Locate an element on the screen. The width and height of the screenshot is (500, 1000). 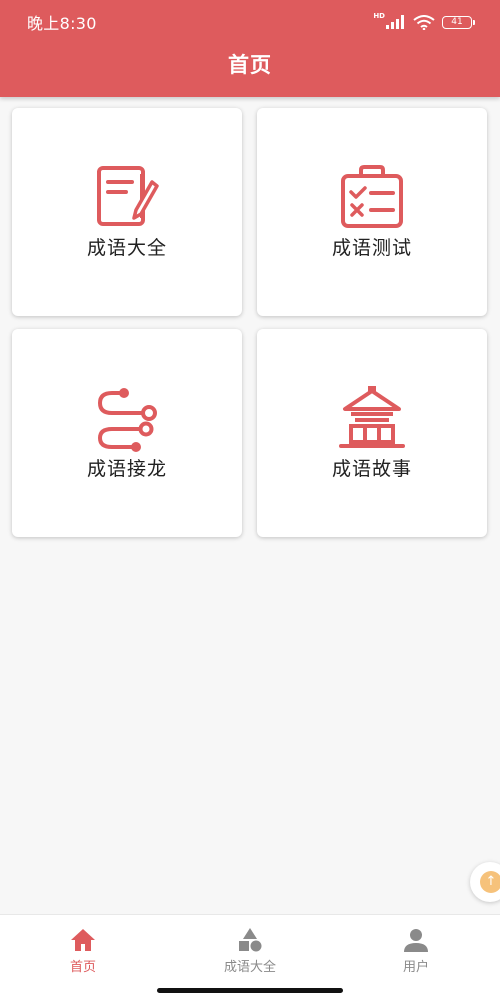
status-time: 晚上8:30 is located at coordinates (62, 23).